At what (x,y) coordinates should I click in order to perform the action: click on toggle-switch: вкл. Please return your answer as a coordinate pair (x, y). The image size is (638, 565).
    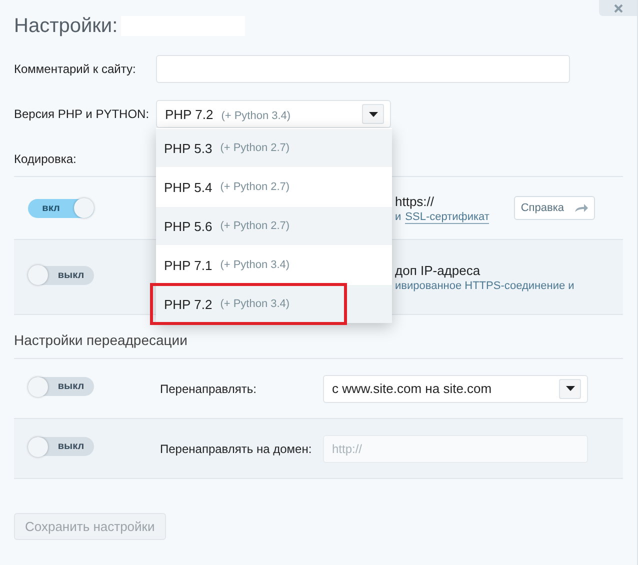
    Looking at the image, I should click on (61, 208).